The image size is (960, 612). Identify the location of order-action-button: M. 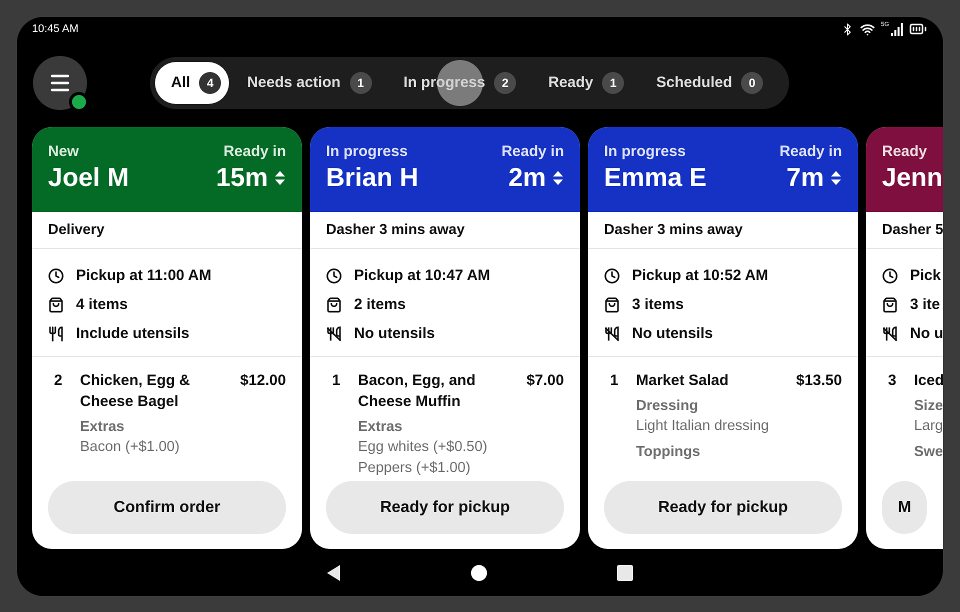
(904, 507).